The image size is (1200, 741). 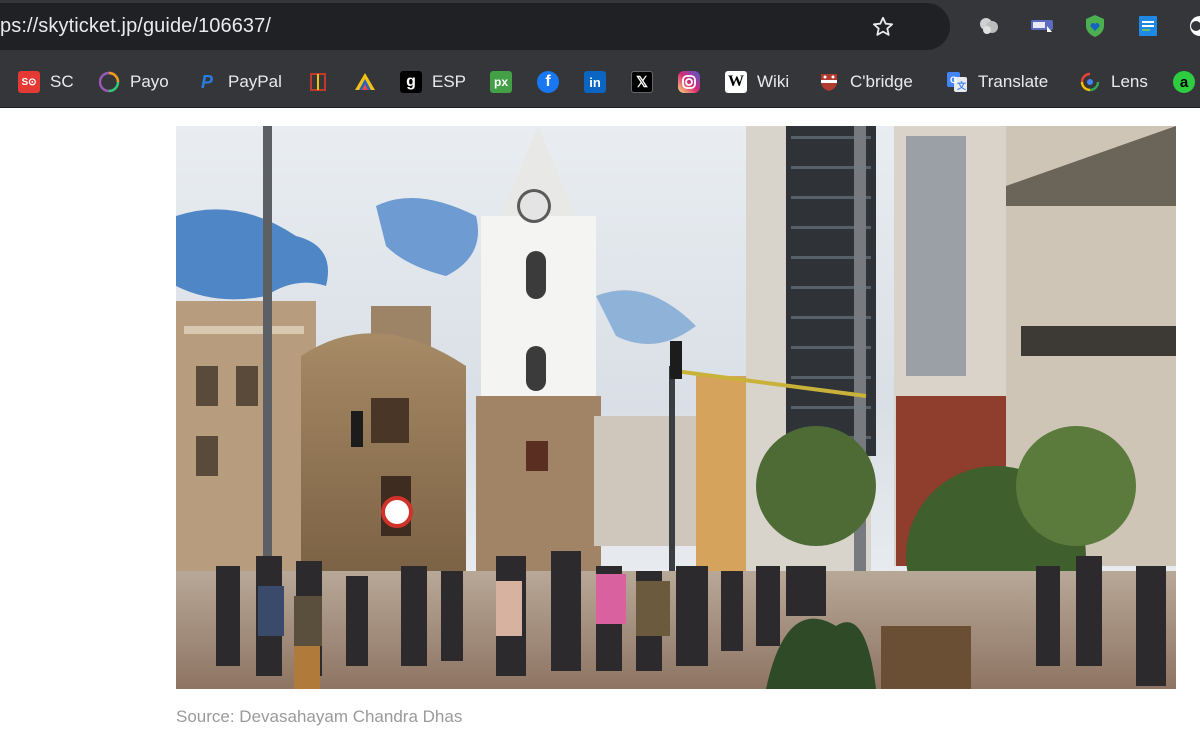 I want to click on cast-icon, so click(x=1042, y=26).